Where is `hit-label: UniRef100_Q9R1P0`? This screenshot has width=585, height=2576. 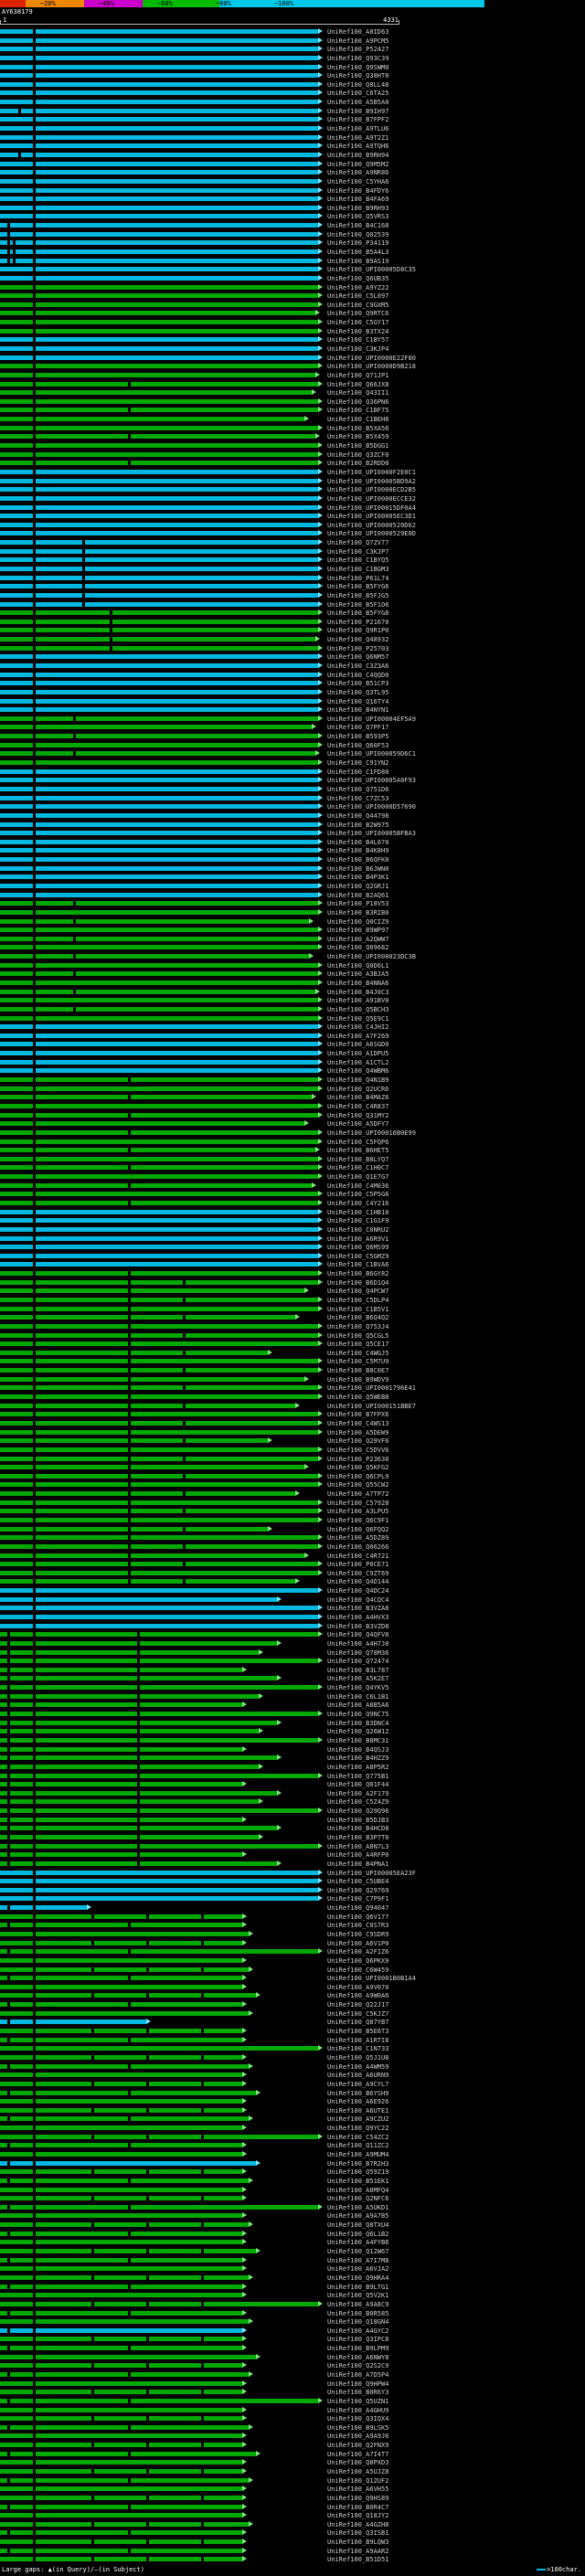 hit-label: UniRef100_Q9R1P0 is located at coordinates (358, 630).